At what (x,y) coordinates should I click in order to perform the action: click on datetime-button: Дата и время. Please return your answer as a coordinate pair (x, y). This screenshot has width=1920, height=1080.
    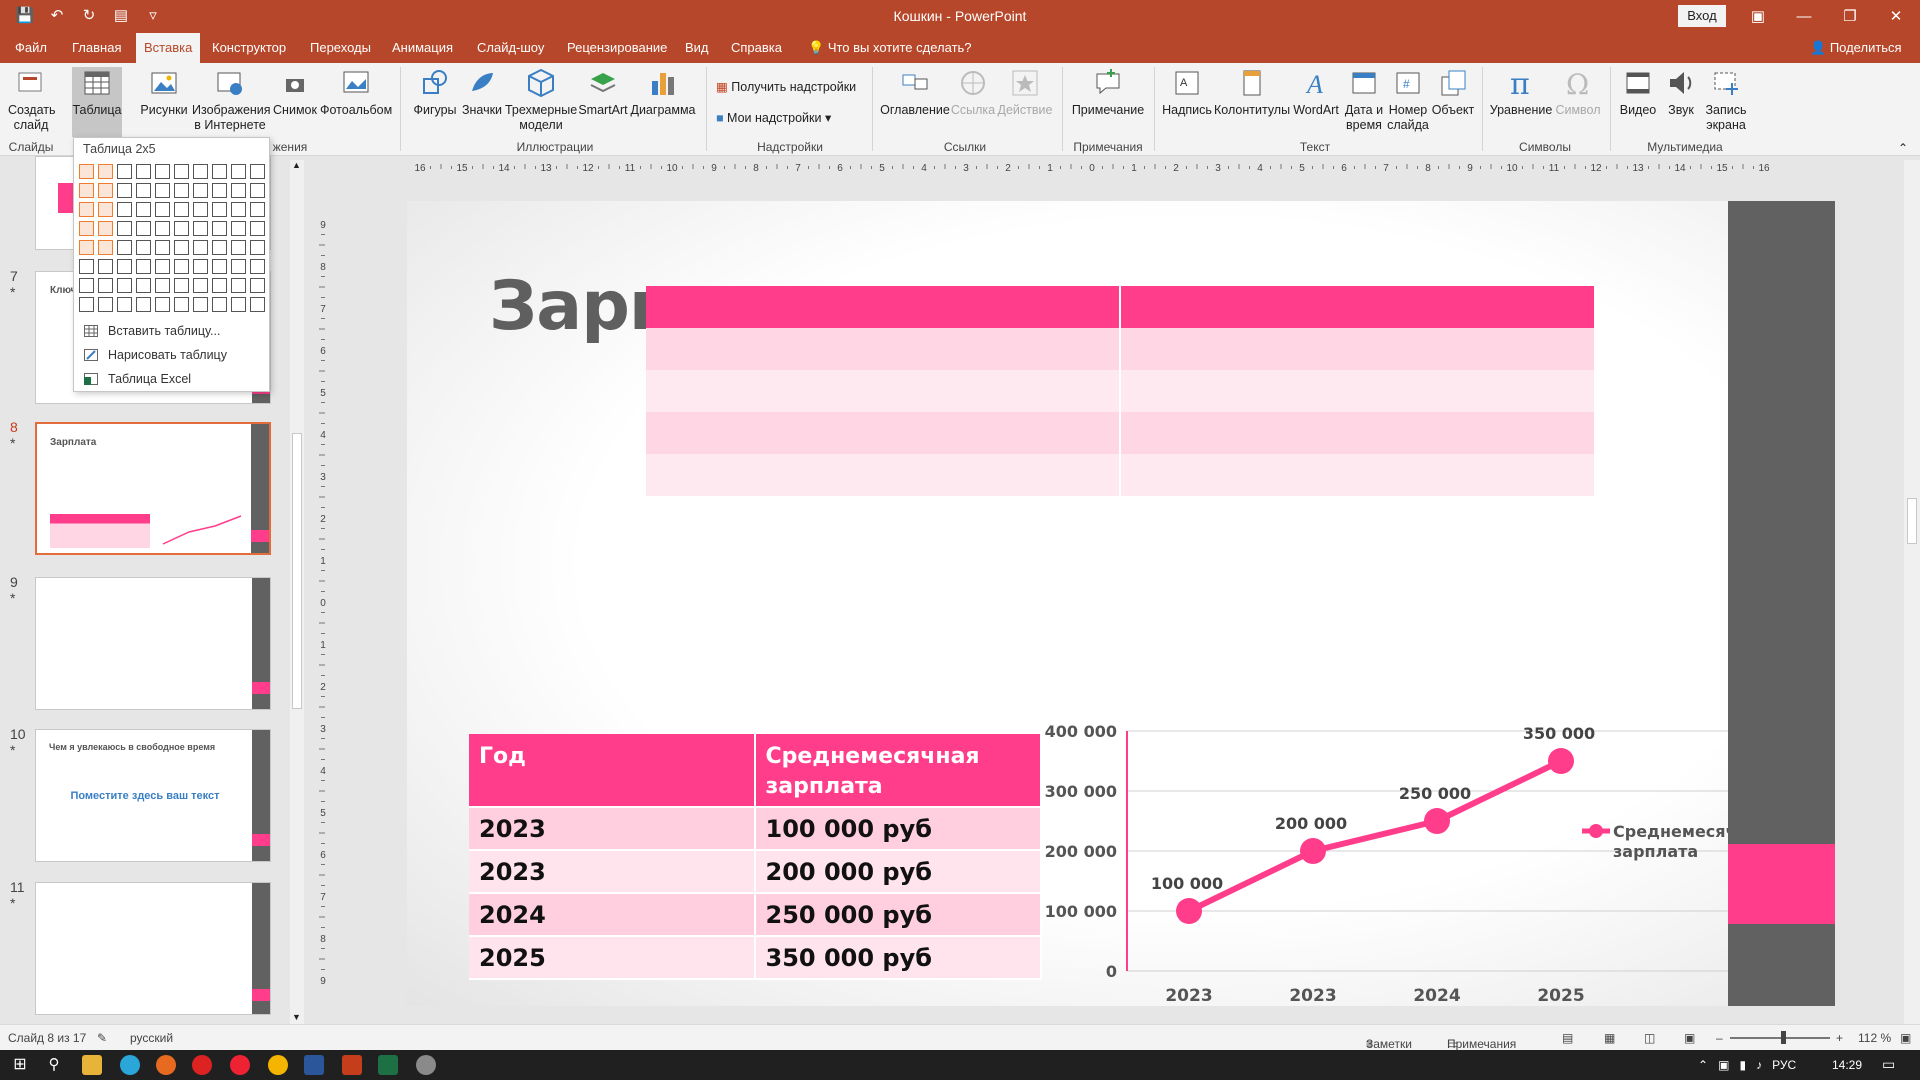
    Looking at the image, I should click on (1364, 100).